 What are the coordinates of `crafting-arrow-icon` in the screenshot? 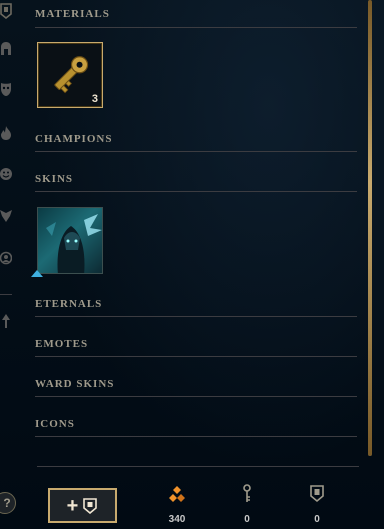 It's located at (7, 321).